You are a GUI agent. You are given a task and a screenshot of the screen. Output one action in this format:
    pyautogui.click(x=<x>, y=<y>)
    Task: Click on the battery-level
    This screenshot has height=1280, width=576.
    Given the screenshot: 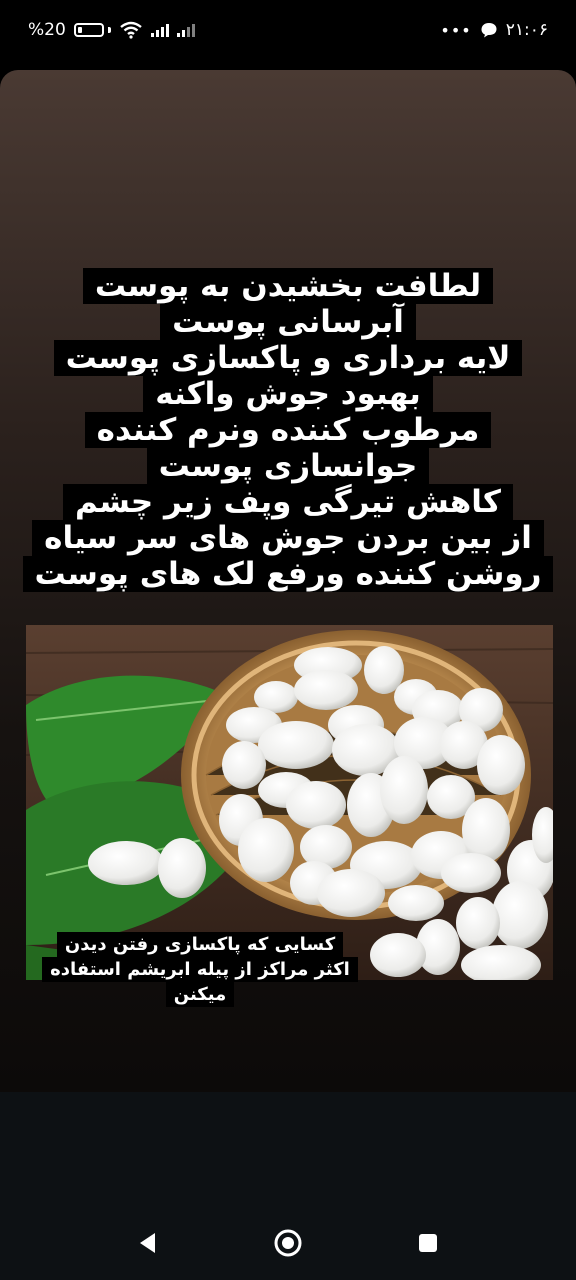 What is the action you would take?
    pyautogui.click(x=79, y=30)
    